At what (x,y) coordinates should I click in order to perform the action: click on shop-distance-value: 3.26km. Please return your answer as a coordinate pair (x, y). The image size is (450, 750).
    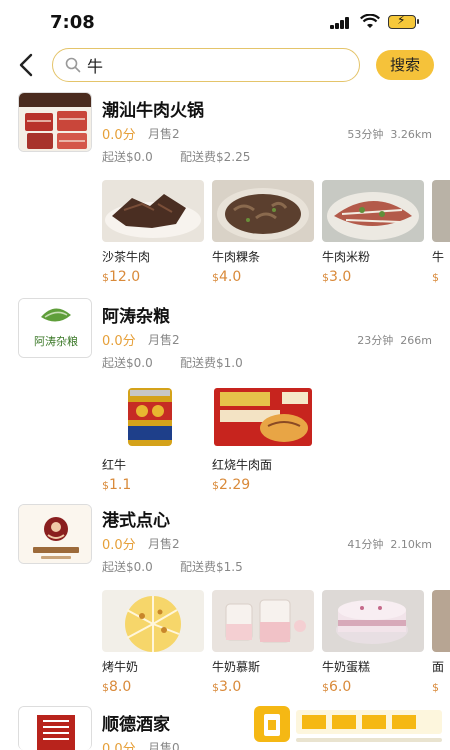
    Looking at the image, I should click on (411, 134).